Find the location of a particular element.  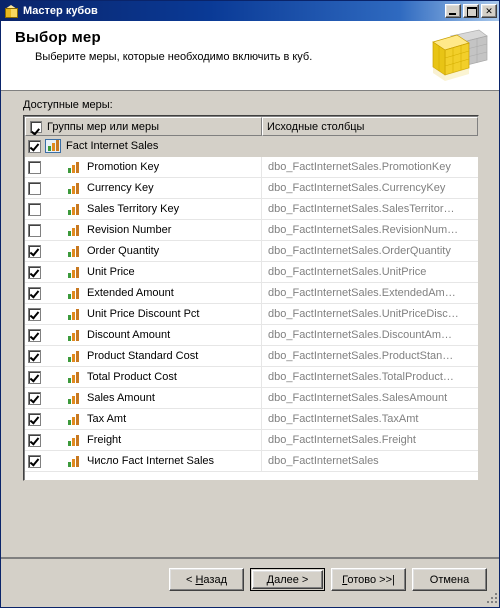

measure-label: Fact Internet Sales is located at coordinates (112, 146).